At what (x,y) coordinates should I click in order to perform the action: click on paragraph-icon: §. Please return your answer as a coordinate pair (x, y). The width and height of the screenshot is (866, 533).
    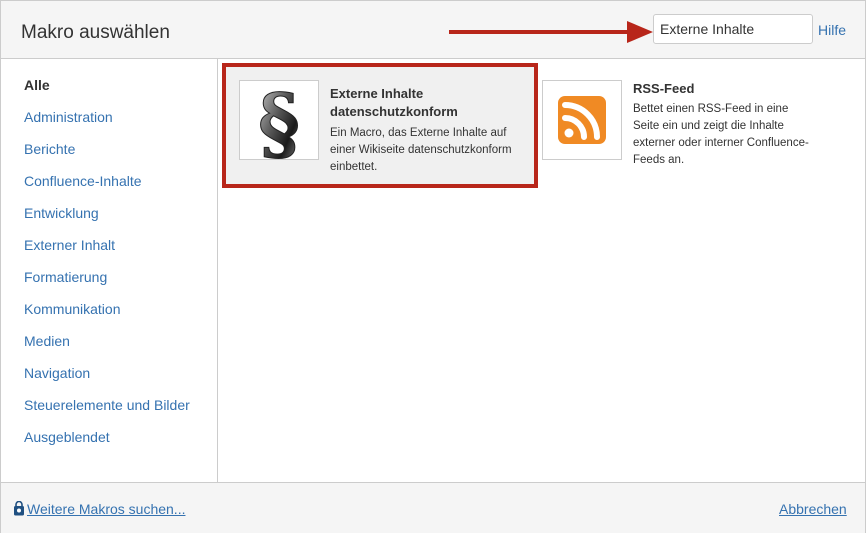
    Looking at the image, I should click on (279, 123).